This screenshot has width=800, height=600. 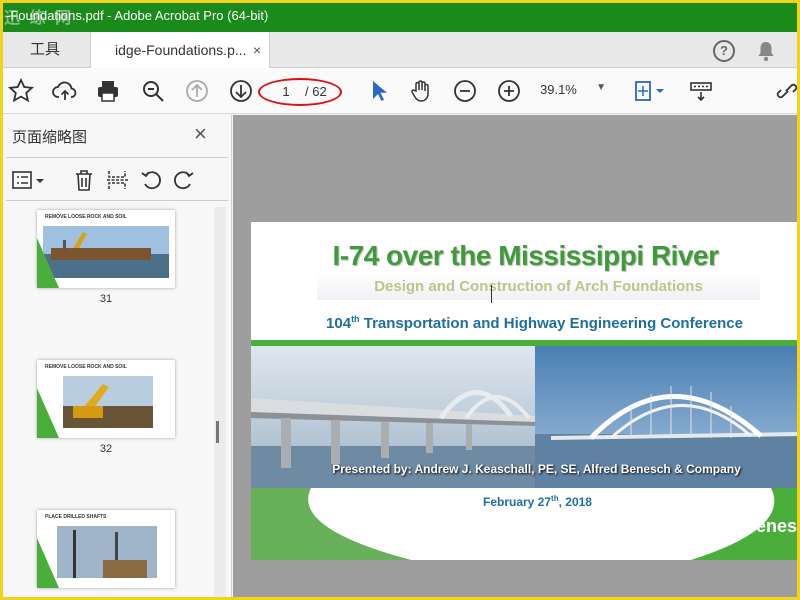 I want to click on chevron-down-icon: ▼, so click(x=601, y=87).